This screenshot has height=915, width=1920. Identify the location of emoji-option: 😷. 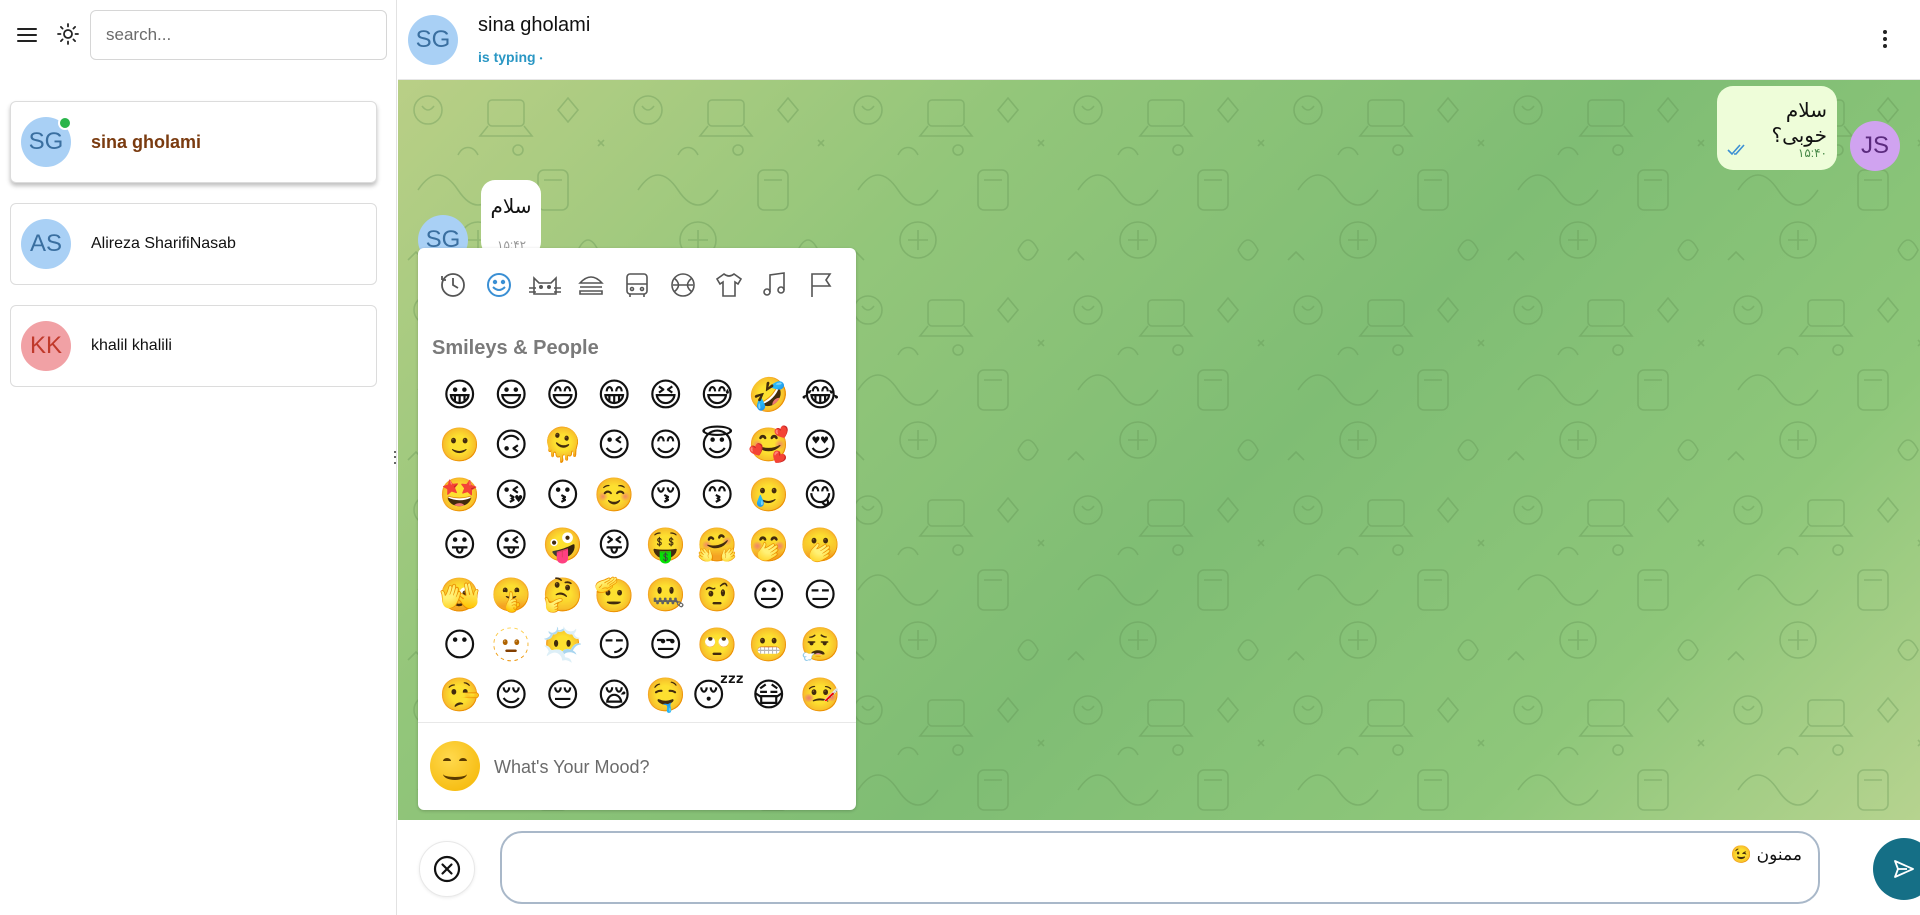
(769, 695).